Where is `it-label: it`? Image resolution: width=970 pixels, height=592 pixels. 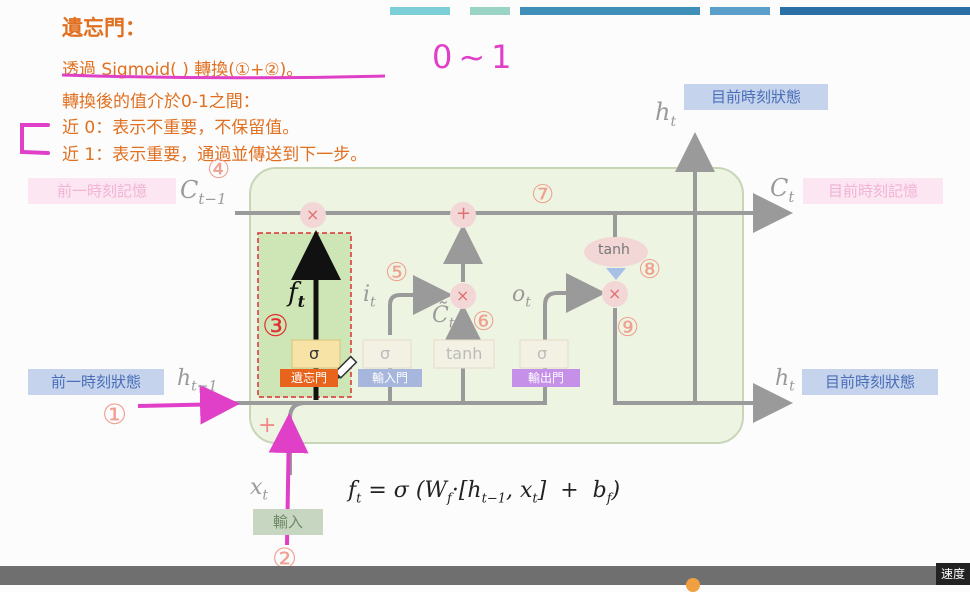 it-label: it is located at coordinates (369, 296).